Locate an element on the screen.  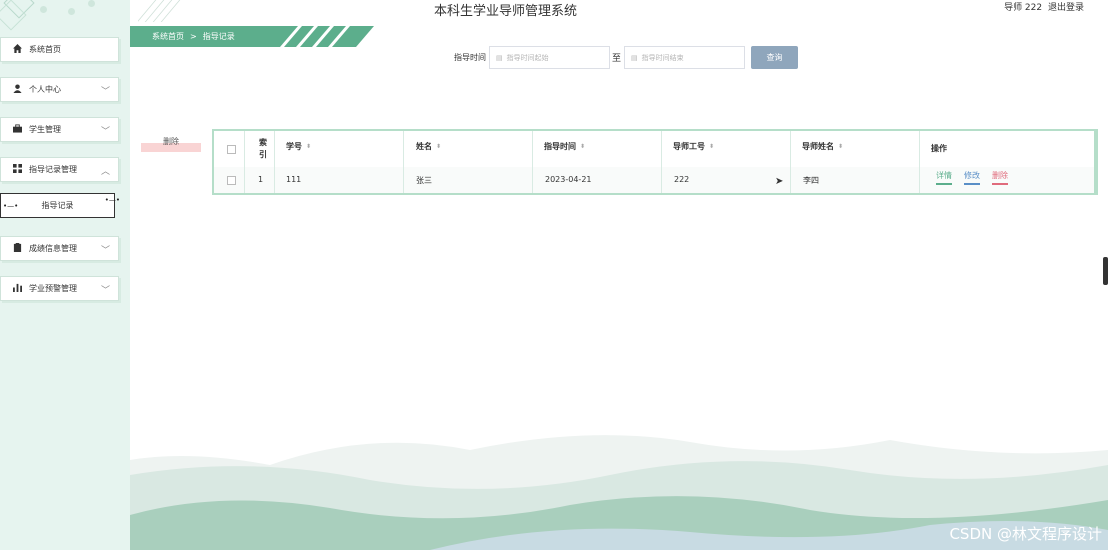
sidebar-item-personal-center: 个人中心 ﹀ is located at coordinates (59, 89).